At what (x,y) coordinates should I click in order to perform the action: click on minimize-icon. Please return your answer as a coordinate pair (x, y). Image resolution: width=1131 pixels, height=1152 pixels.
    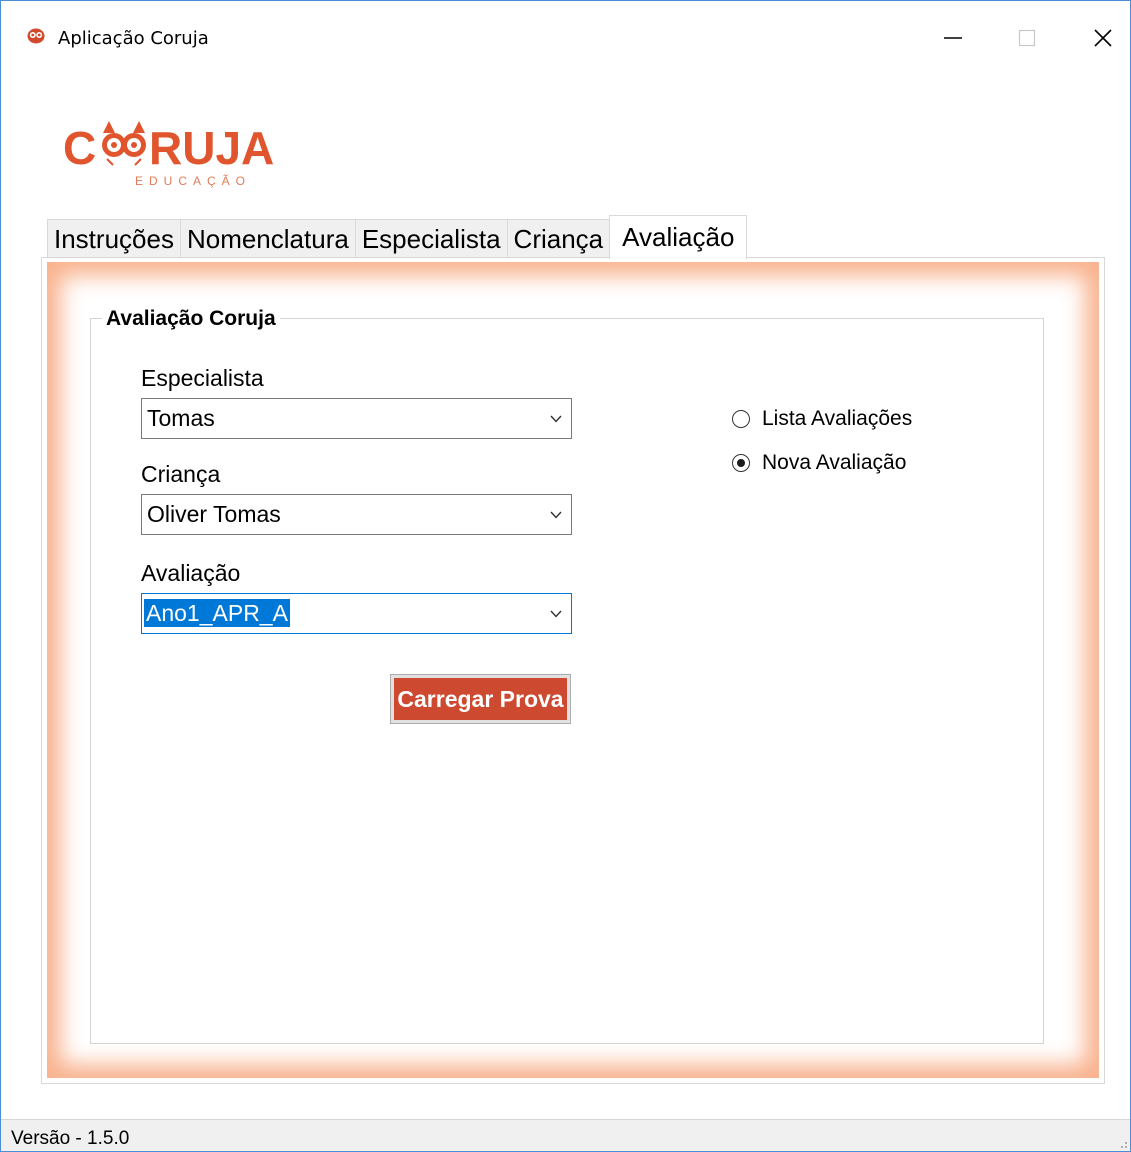
    Looking at the image, I should click on (953, 38).